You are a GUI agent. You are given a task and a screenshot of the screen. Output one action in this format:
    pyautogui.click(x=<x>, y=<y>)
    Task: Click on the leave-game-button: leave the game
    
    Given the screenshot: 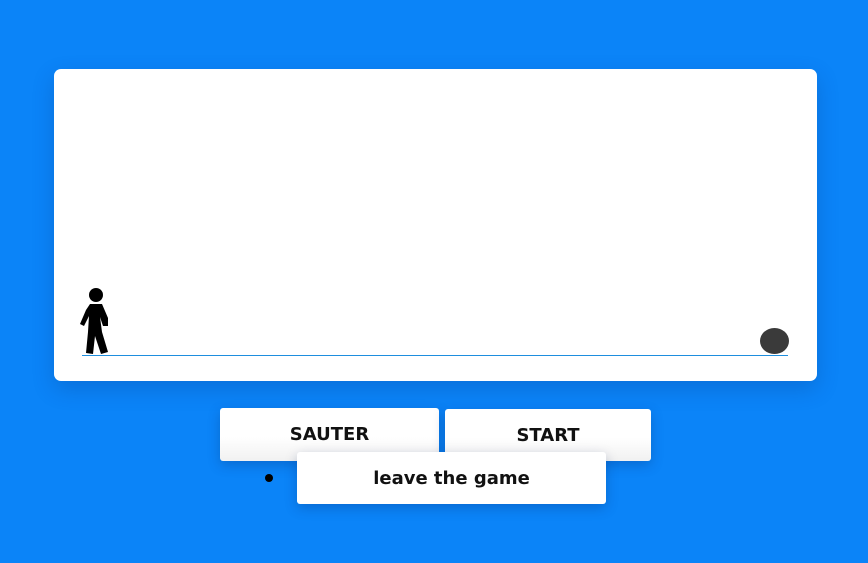 What is the action you would take?
    pyautogui.click(x=451, y=478)
    